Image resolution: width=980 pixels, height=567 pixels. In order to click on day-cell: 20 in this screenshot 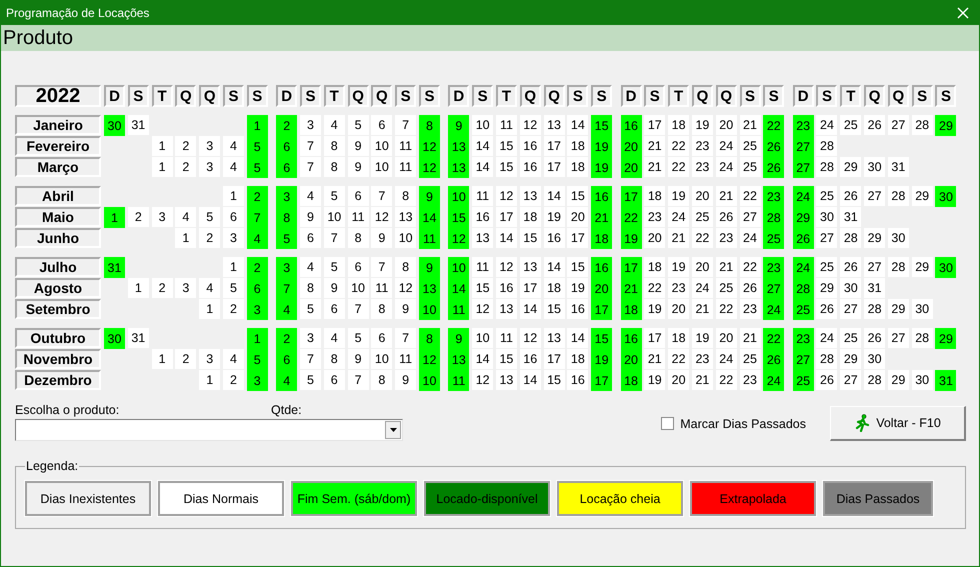, I will do `click(679, 309)`.